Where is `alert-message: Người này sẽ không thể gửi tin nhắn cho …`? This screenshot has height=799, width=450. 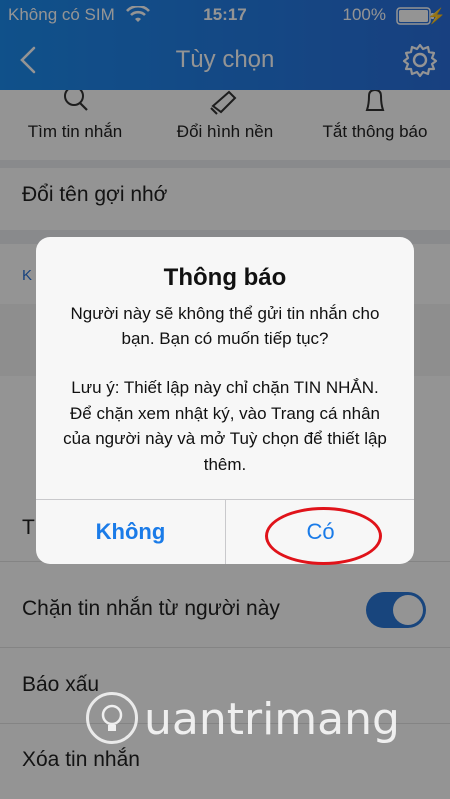
alert-message: Người này sẽ không thể gửi tin nhắn cho … is located at coordinates (225, 326).